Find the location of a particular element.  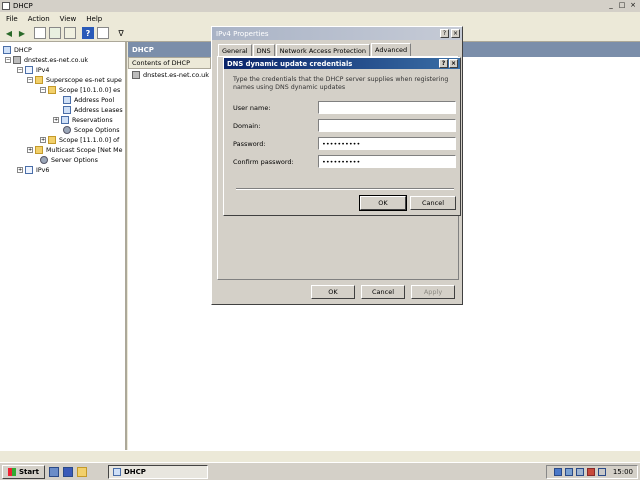

windows-logo-icon is located at coordinates (12, 471).